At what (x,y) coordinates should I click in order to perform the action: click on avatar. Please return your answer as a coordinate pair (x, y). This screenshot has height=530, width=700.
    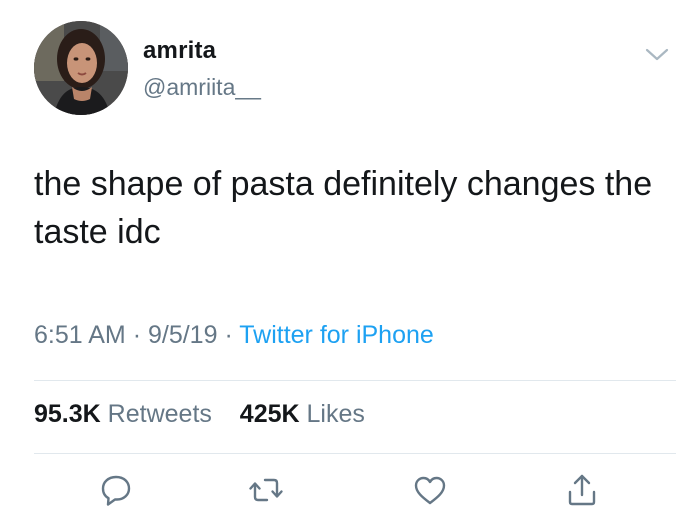
    Looking at the image, I should click on (81, 68).